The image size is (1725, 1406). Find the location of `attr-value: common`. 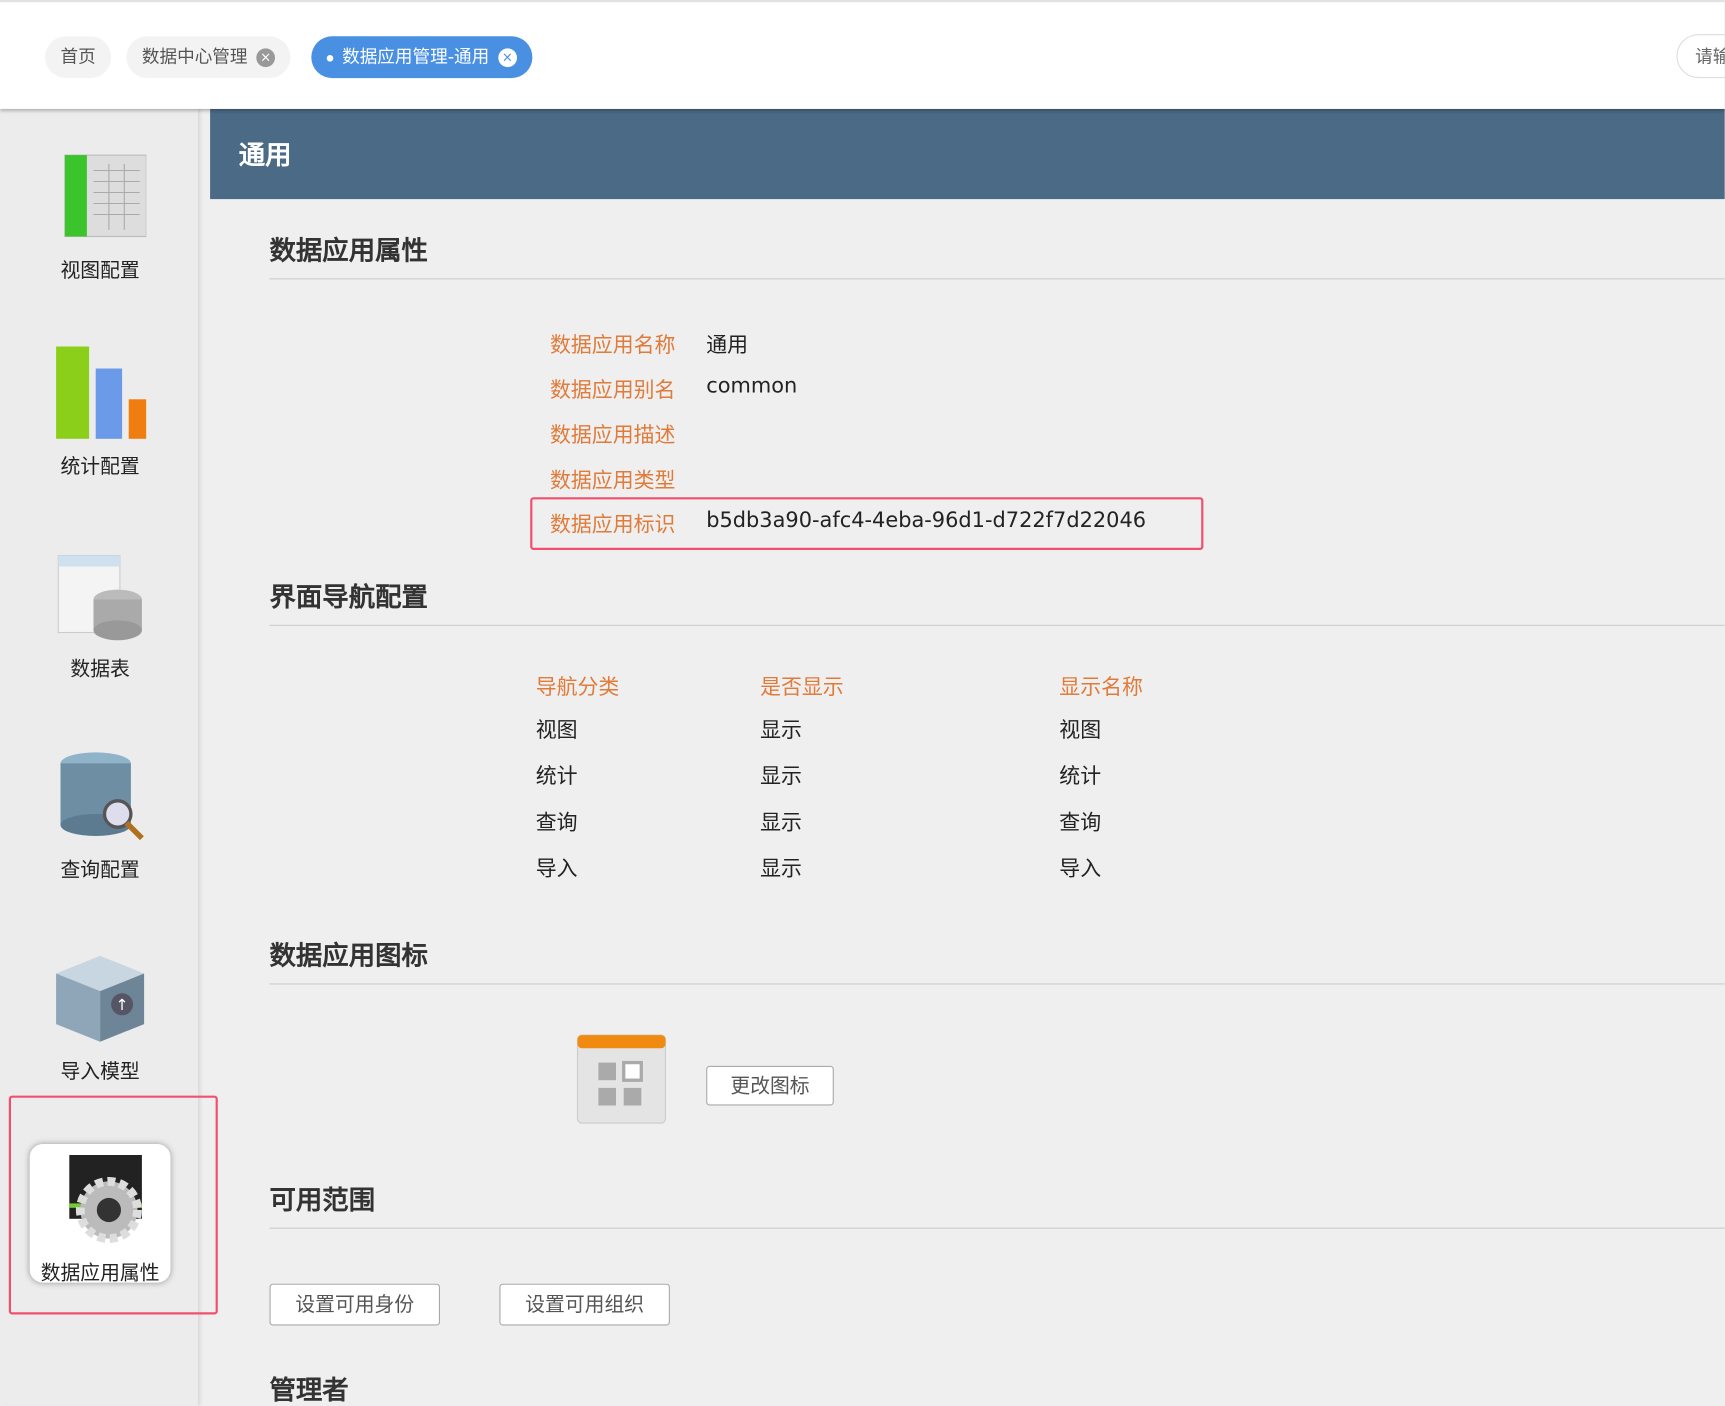

attr-value: common is located at coordinates (752, 386).